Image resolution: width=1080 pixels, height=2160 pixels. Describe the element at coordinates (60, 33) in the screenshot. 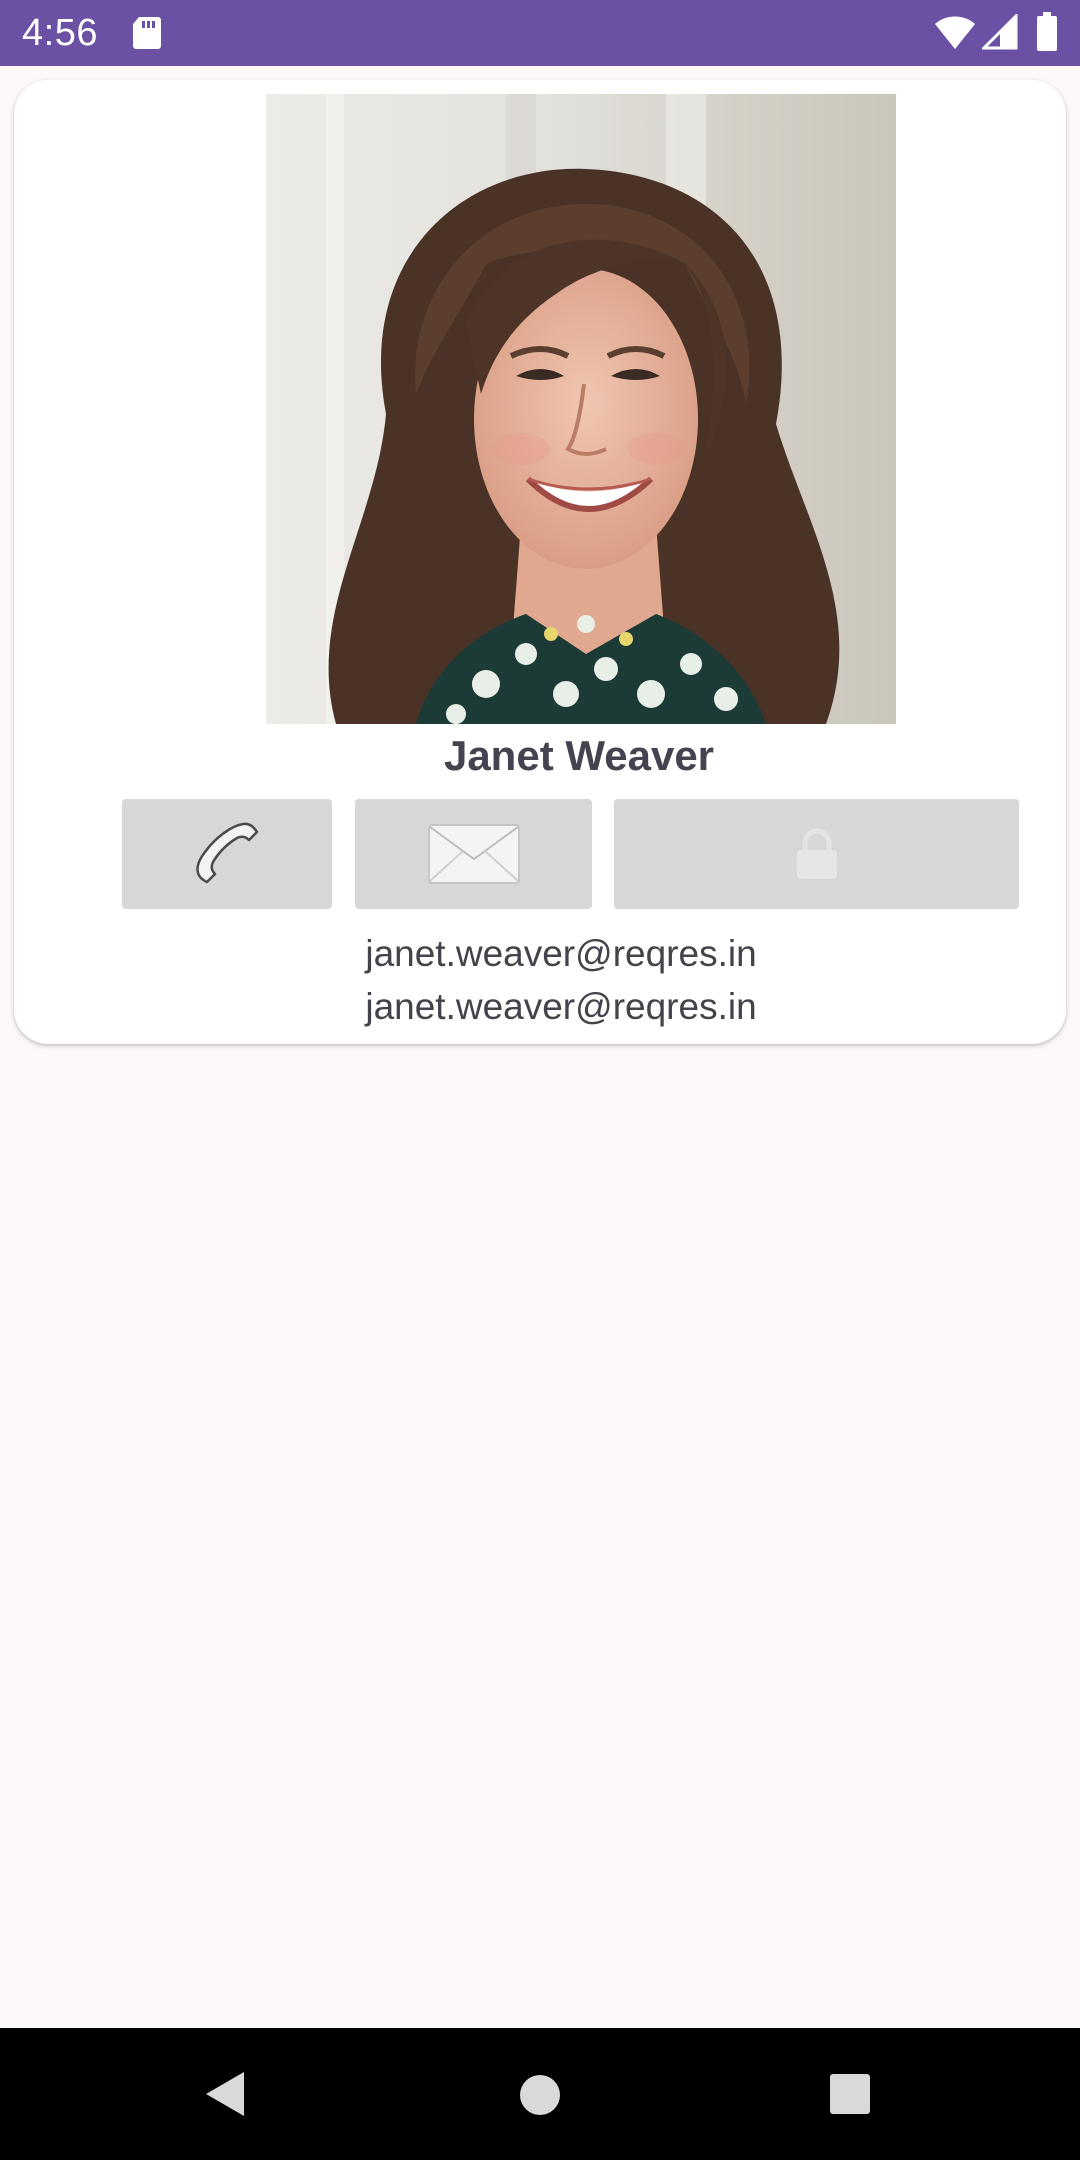

I see `status-time: 4:56` at that location.